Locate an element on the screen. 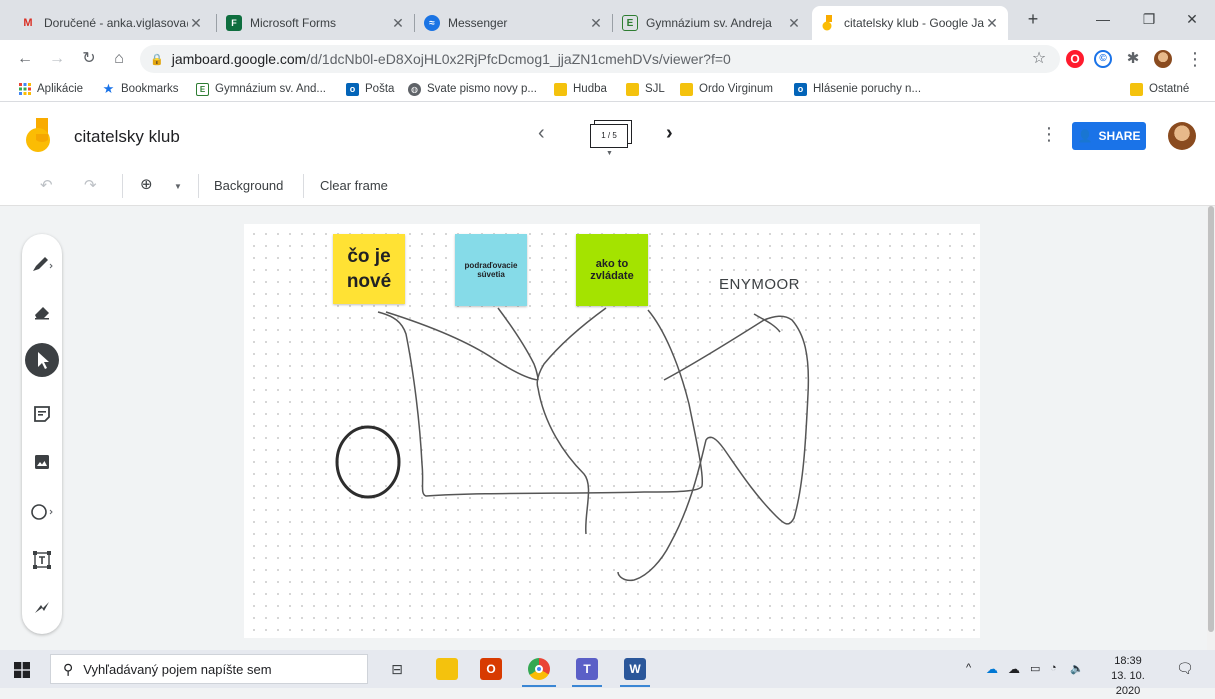  windows-start-icon is located at coordinates (22, 670).